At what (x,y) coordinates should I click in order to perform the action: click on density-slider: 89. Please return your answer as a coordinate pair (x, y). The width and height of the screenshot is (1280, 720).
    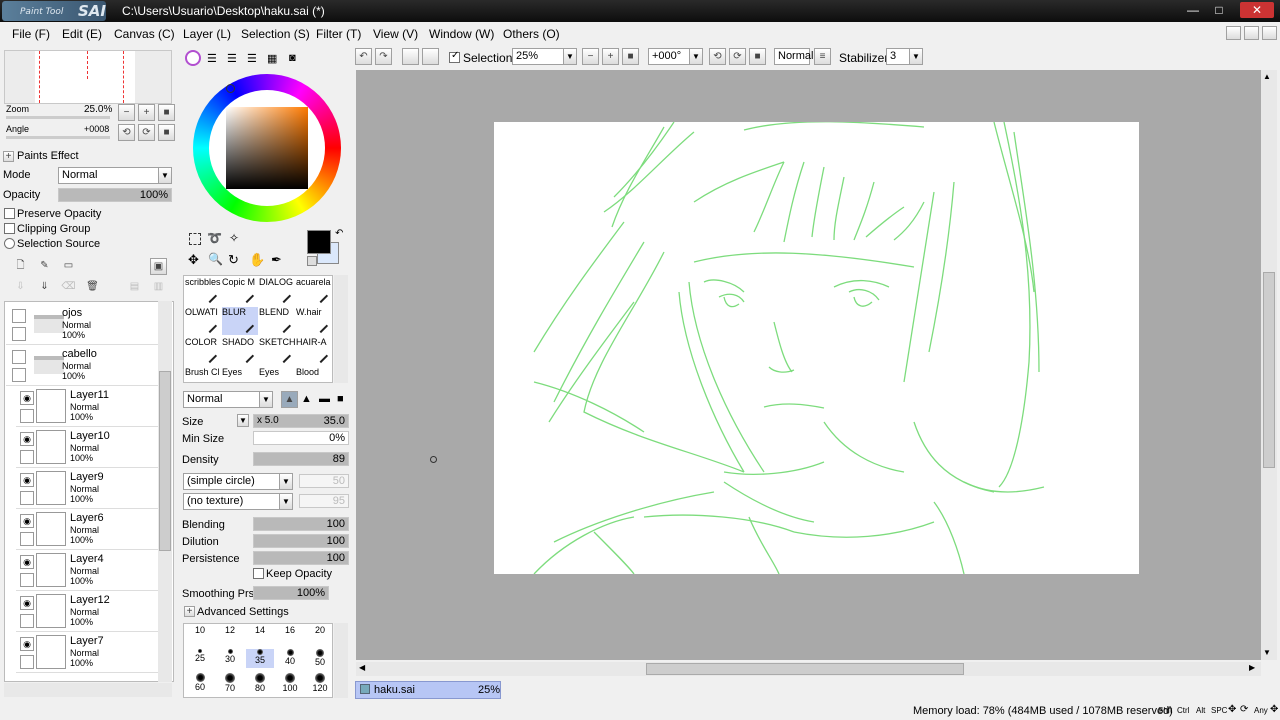
    Looking at the image, I should click on (301, 459).